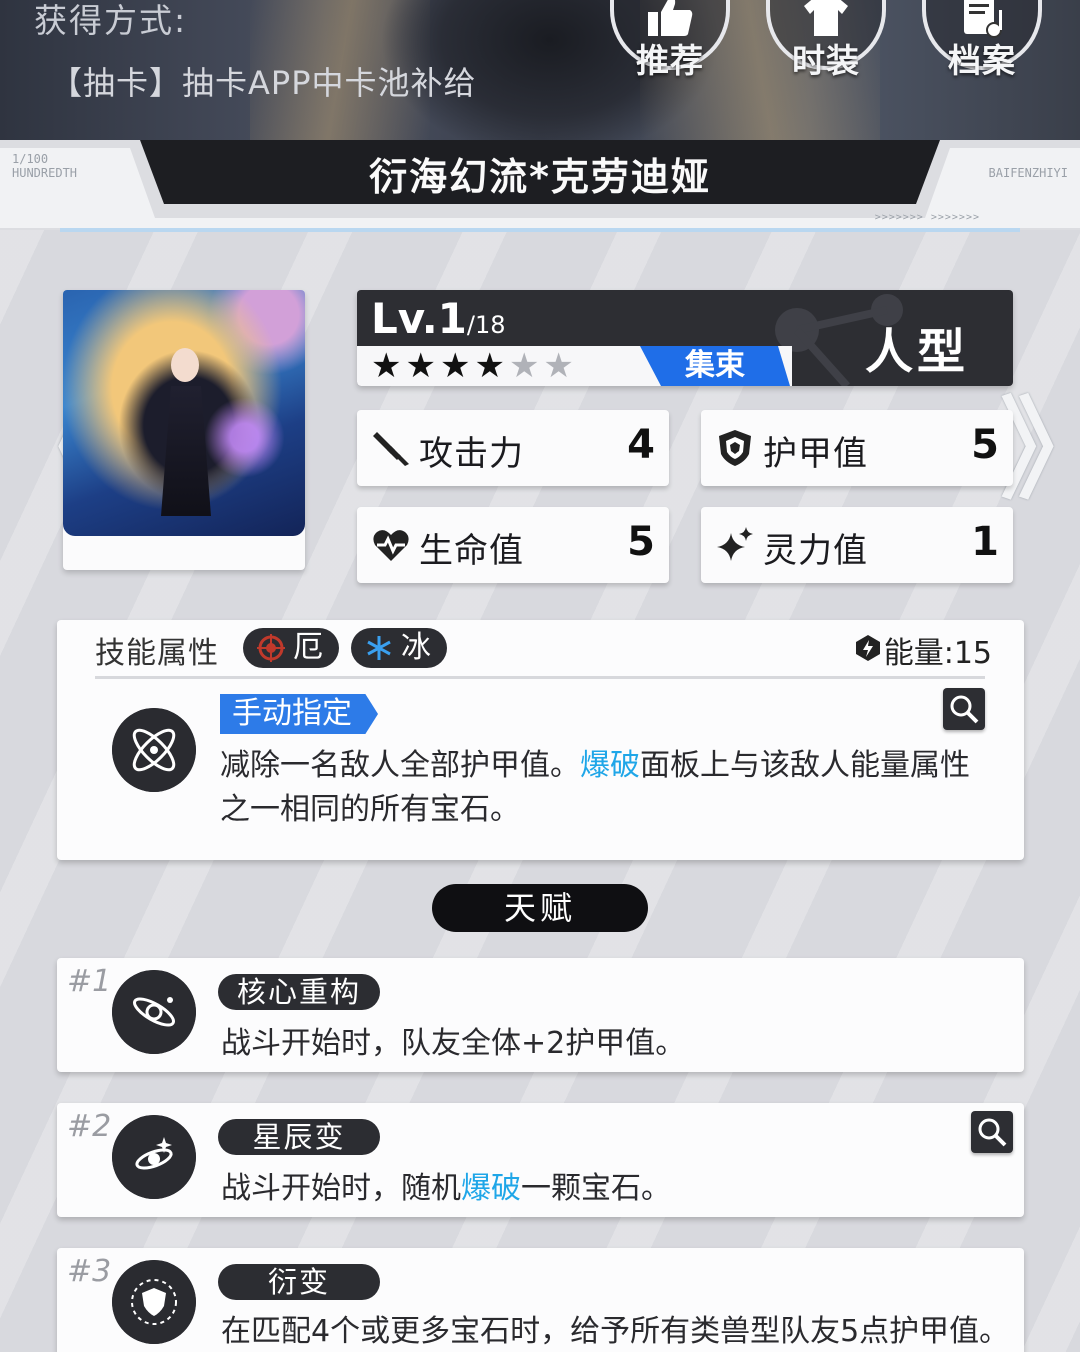  I want to click on level-panel: Lv.1/18 人型 ★★★★★★ 集束, so click(685, 338).